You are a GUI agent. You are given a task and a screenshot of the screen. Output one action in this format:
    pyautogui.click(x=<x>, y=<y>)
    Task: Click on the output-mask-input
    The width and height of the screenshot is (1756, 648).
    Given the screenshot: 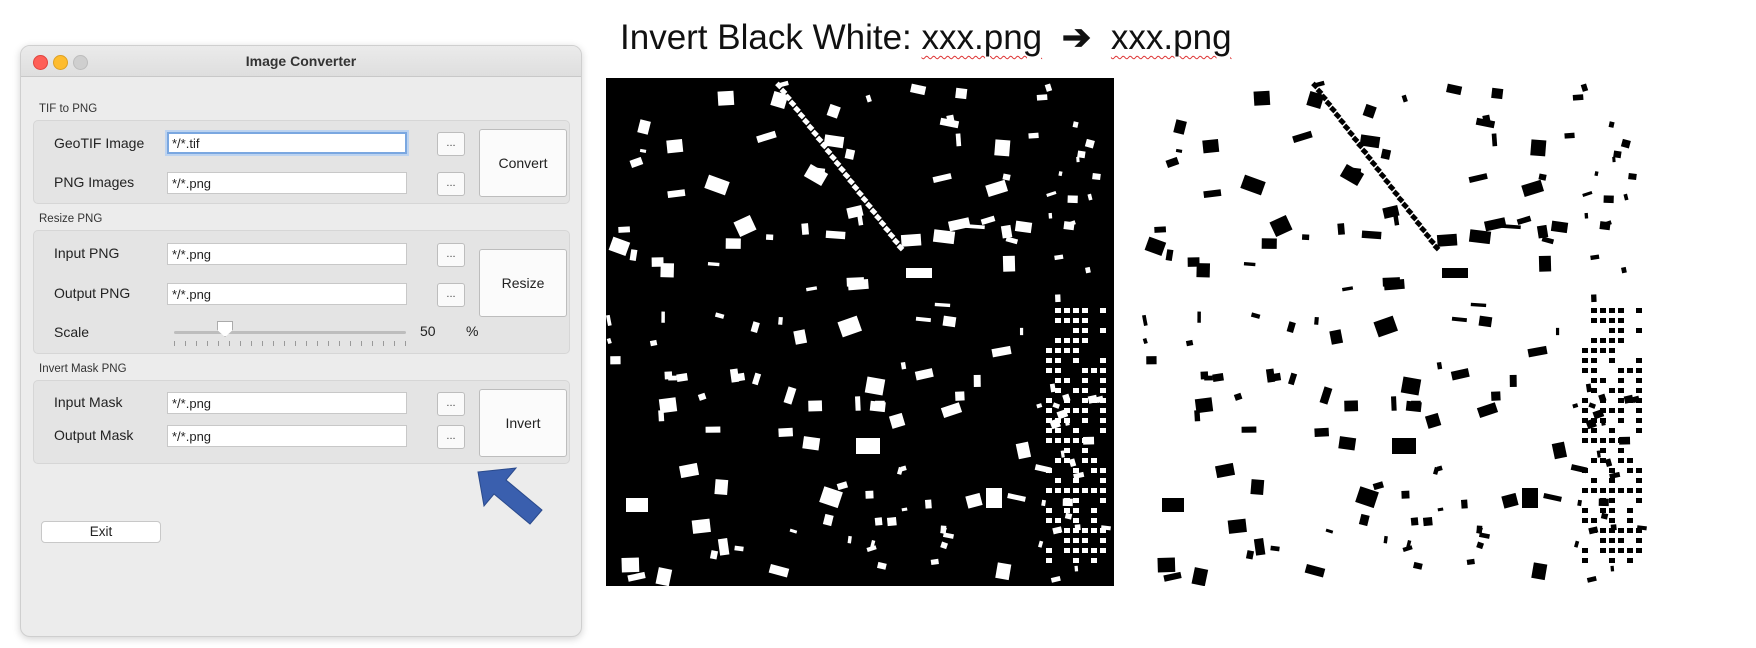 What is the action you would take?
    pyautogui.click(x=287, y=436)
    